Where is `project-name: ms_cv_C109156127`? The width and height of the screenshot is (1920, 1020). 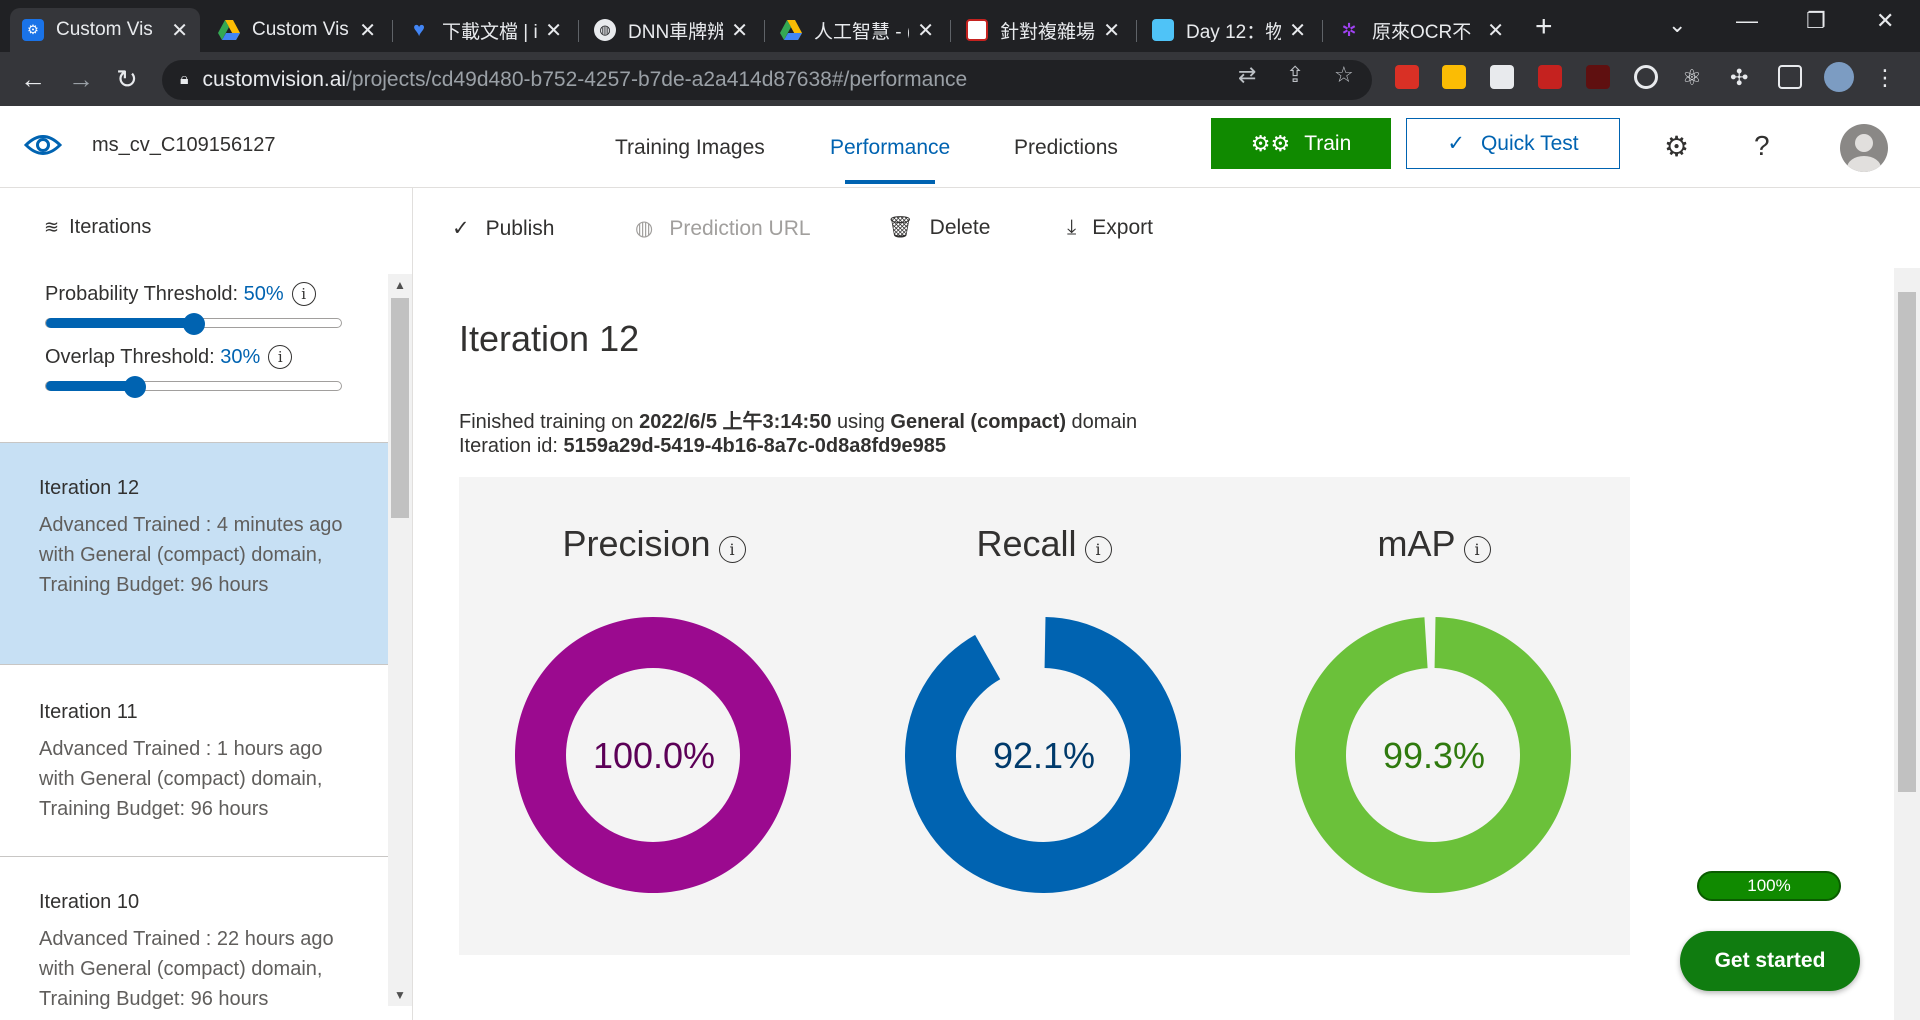
project-name: ms_cv_C109156127 is located at coordinates (183, 145).